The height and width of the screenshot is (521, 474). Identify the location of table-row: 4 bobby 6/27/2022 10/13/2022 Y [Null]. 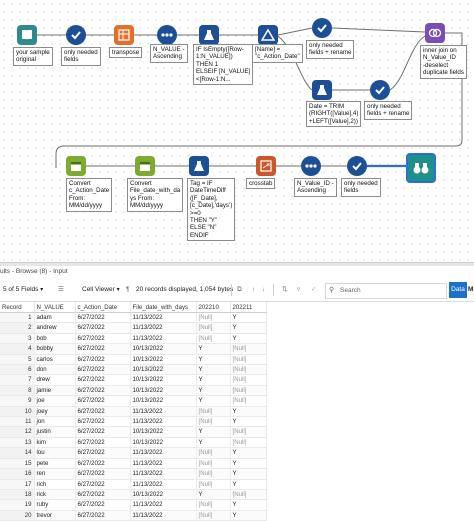
(133, 349).